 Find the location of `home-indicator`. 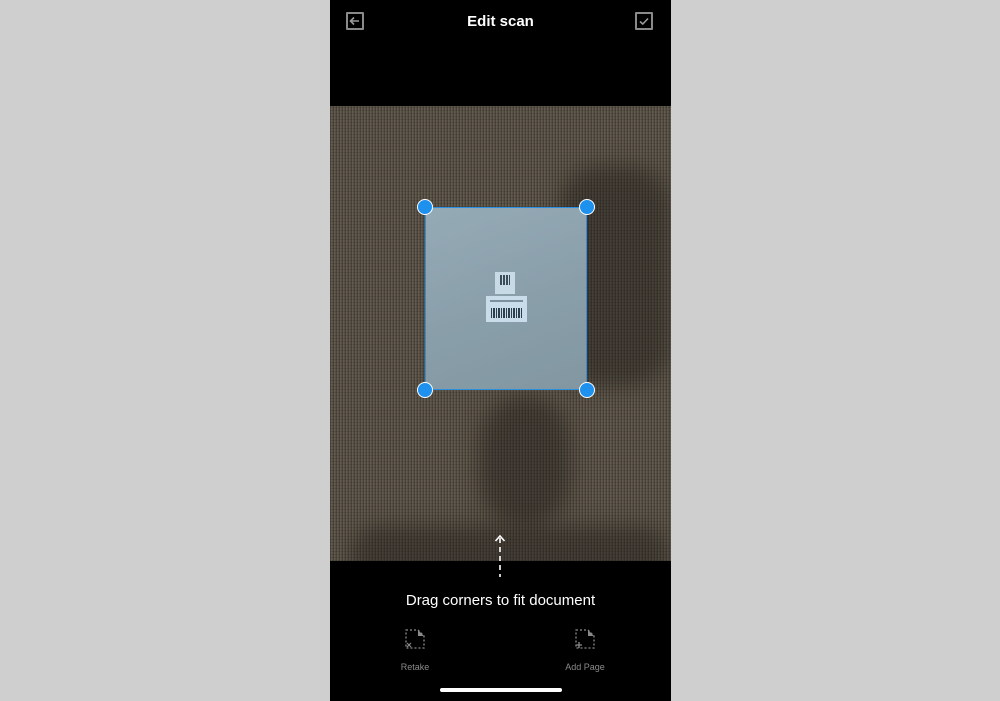

home-indicator is located at coordinates (501, 690).